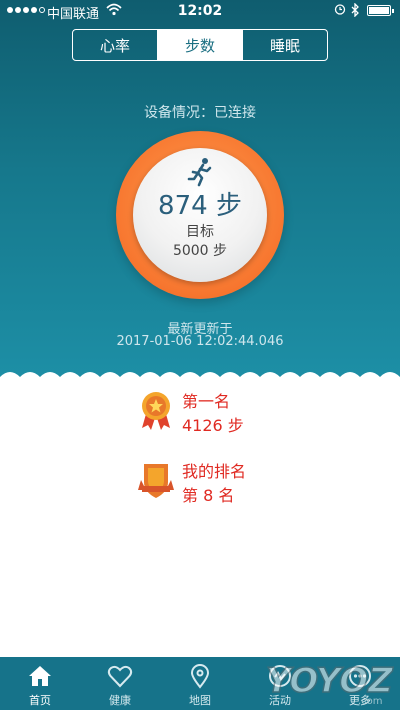 The width and height of the screenshot is (400, 710). Describe the element at coordinates (200, 11) in the screenshot. I see `status-bar: 中国联通 12:02` at that location.